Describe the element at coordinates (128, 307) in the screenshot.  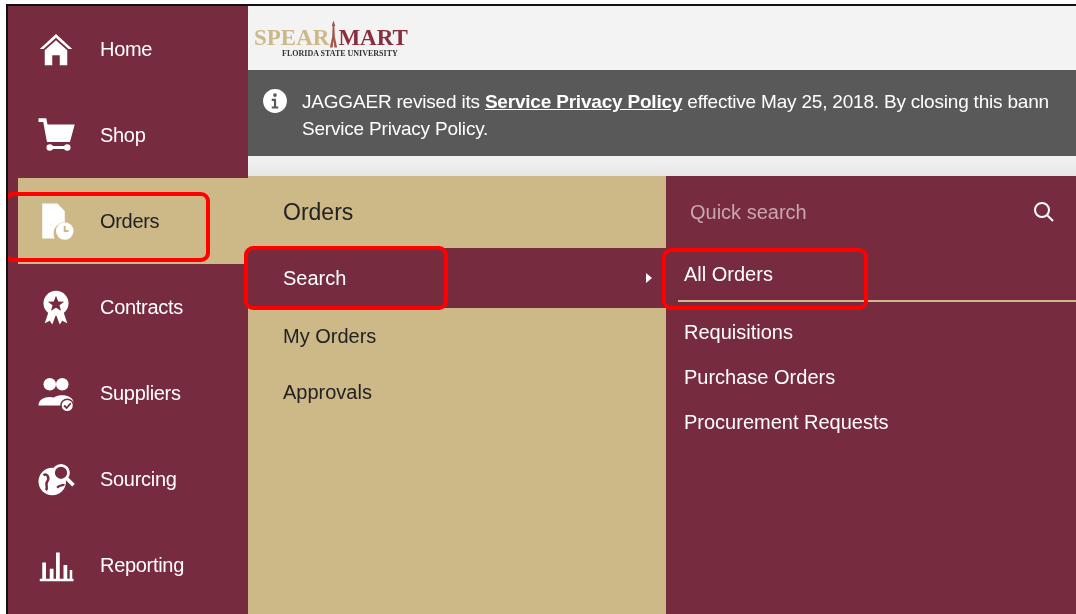
I see `nav-item: Contracts` at that location.